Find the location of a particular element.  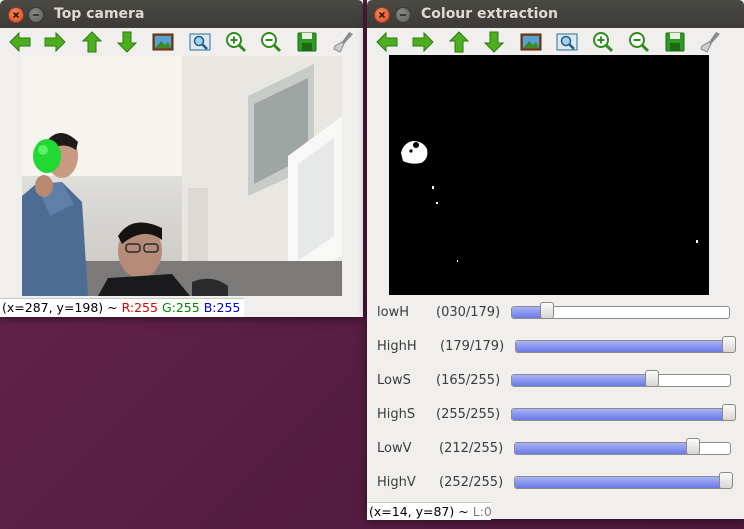

status-bar: (x=287, y=198) ~ R:255 G:255 B:255 is located at coordinates (122, 307).